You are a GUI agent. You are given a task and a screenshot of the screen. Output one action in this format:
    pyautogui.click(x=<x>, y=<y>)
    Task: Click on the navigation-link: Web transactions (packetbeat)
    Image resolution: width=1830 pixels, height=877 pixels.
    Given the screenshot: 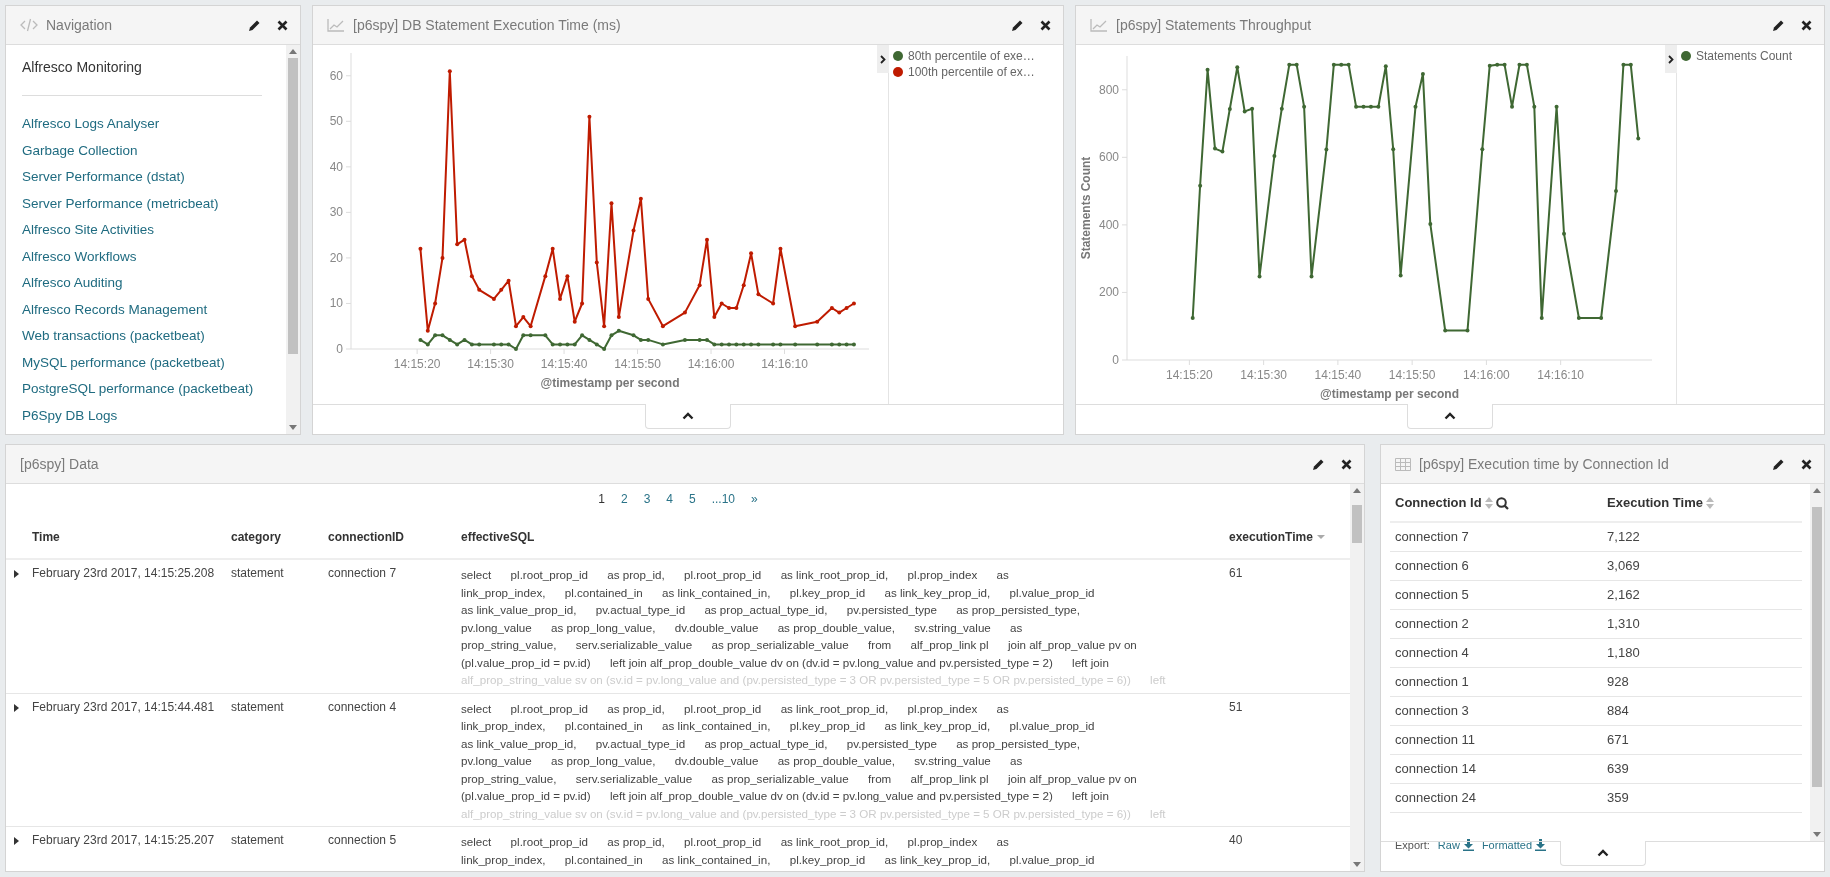 What is the action you would take?
    pyautogui.click(x=142, y=341)
    